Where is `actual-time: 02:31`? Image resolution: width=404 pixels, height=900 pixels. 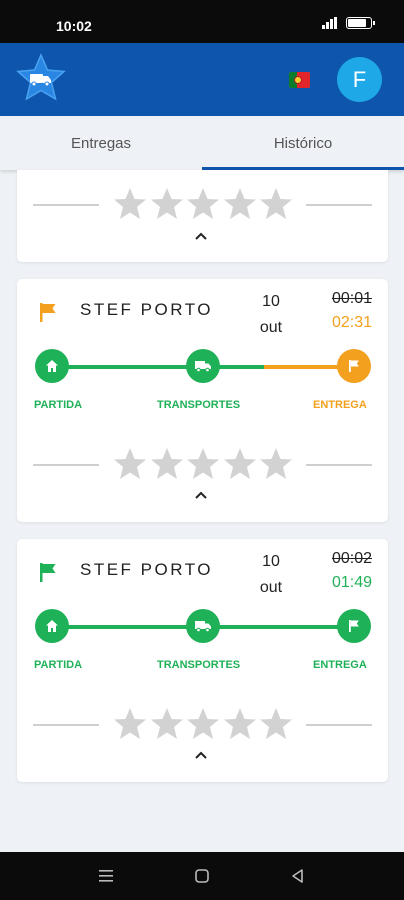
actual-time: 02:31 is located at coordinates (351, 322).